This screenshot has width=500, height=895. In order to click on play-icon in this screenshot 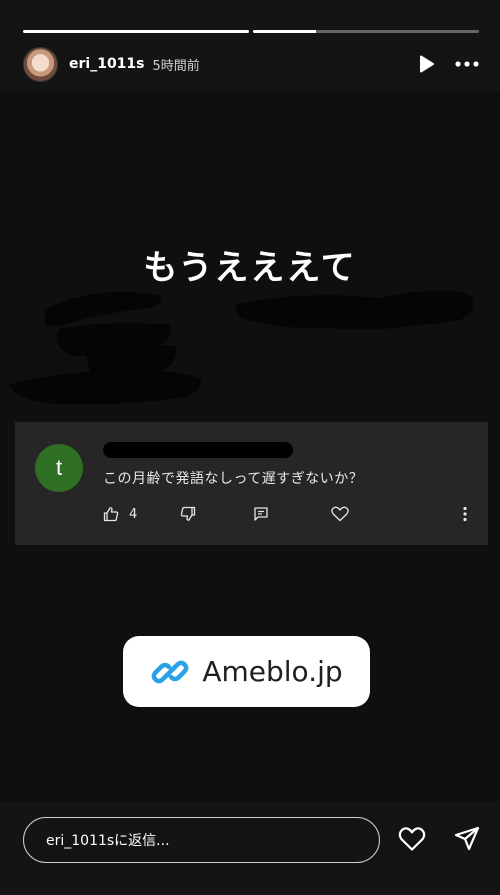, I will do `click(427, 64)`.